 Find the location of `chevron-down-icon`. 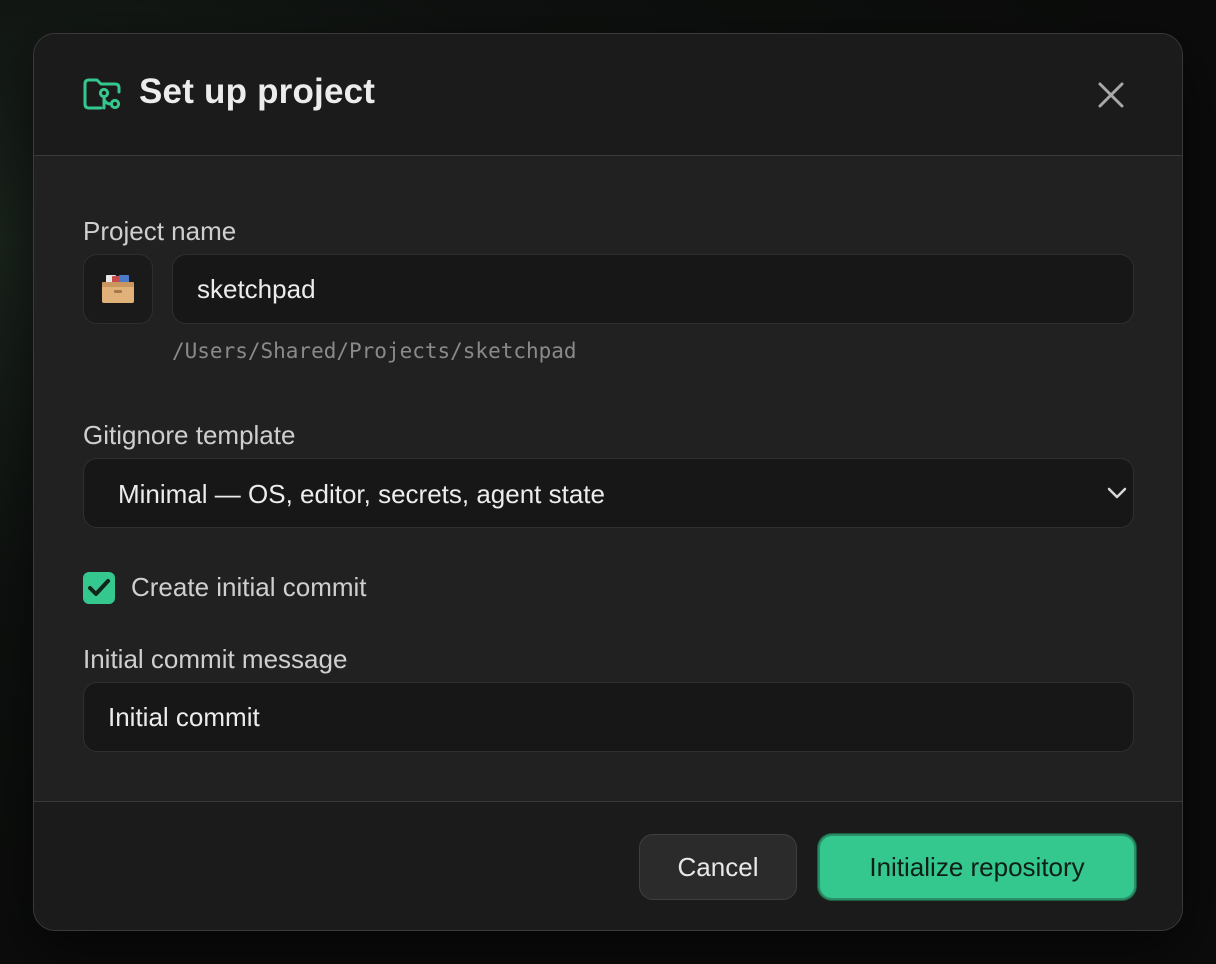

chevron-down-icon is located at coordinates (1117, 493).